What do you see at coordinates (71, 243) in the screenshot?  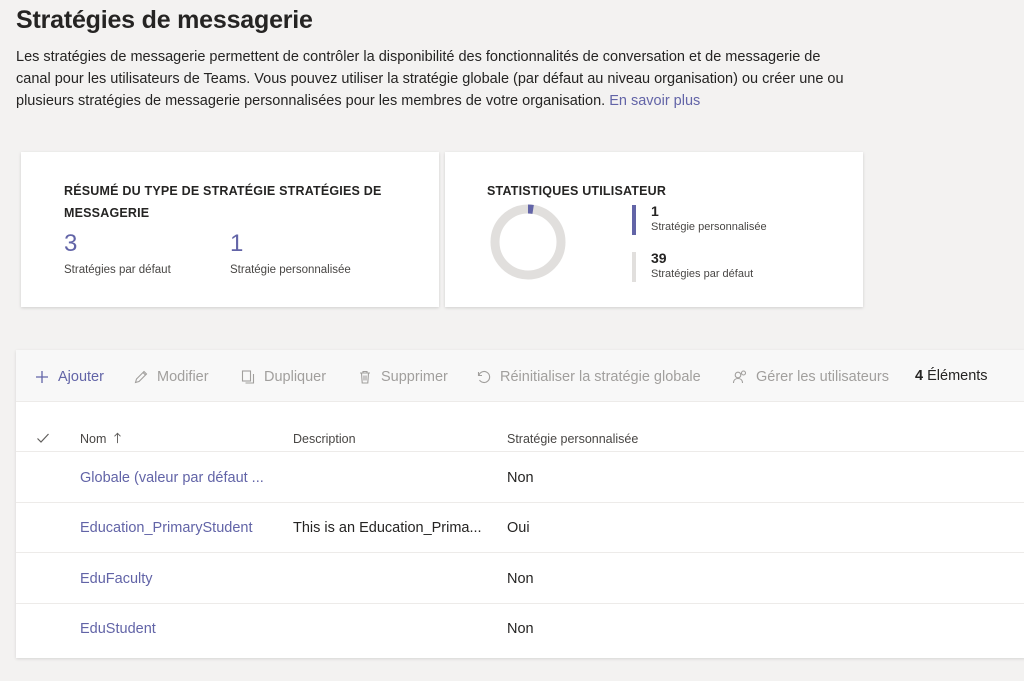 I see `default-policies-count: 3` at bounding box center [71, 243].